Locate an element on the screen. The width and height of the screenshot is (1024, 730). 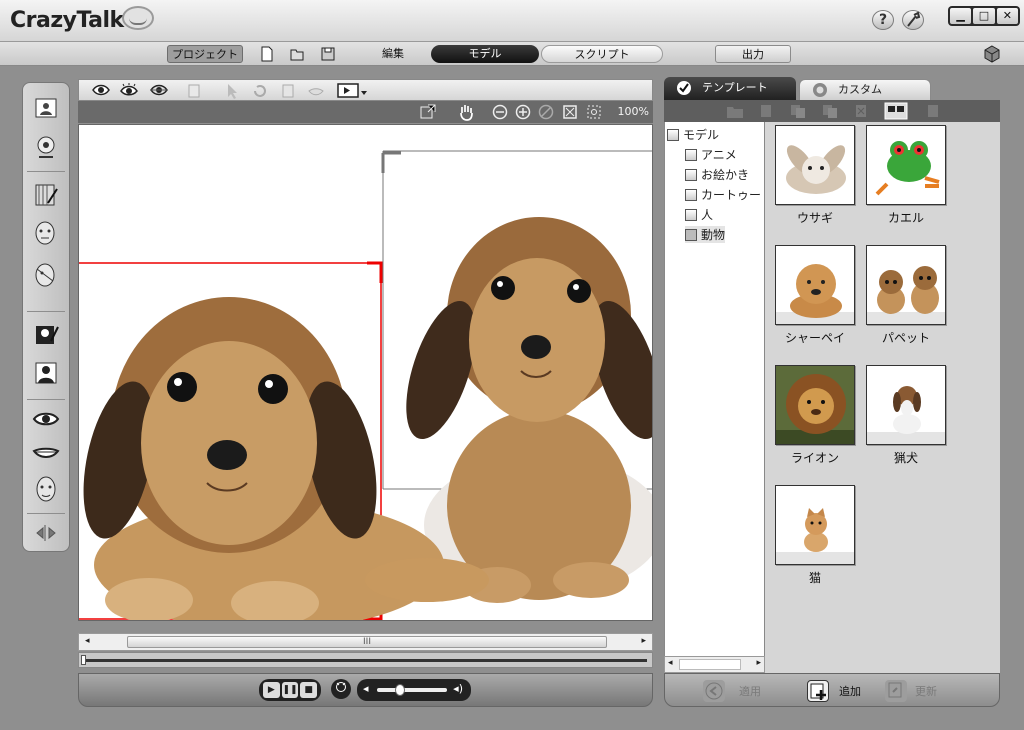
tree-horizontal-scrollbar: ◂ ▸ is located at coordinates (714, 664).